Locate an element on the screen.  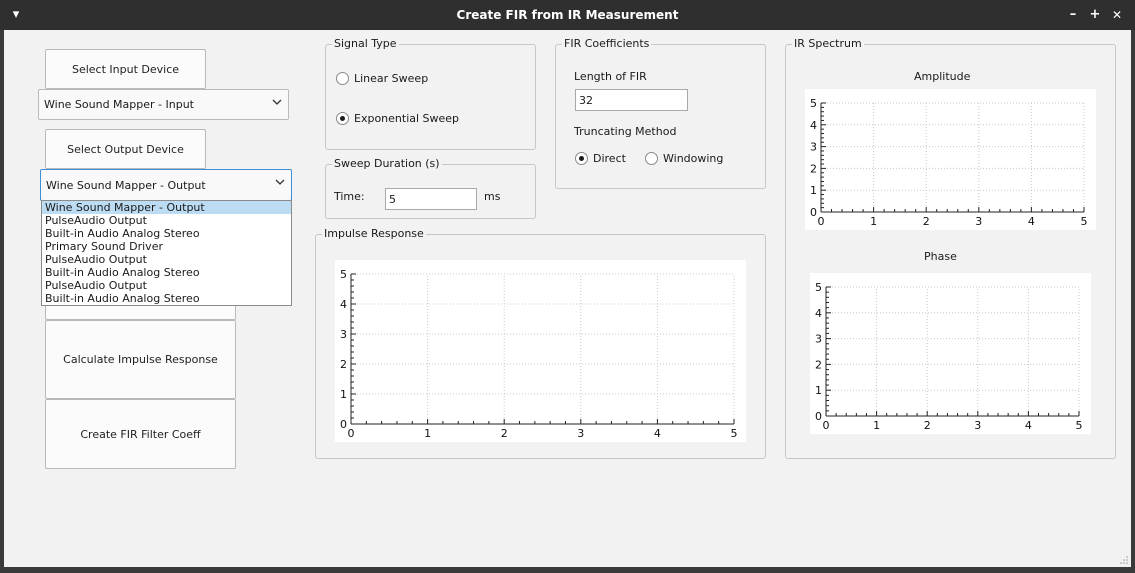
sweep-duration-group: Sweep Duration (s) Time: 5 ms is located at coordinates (430, 188).